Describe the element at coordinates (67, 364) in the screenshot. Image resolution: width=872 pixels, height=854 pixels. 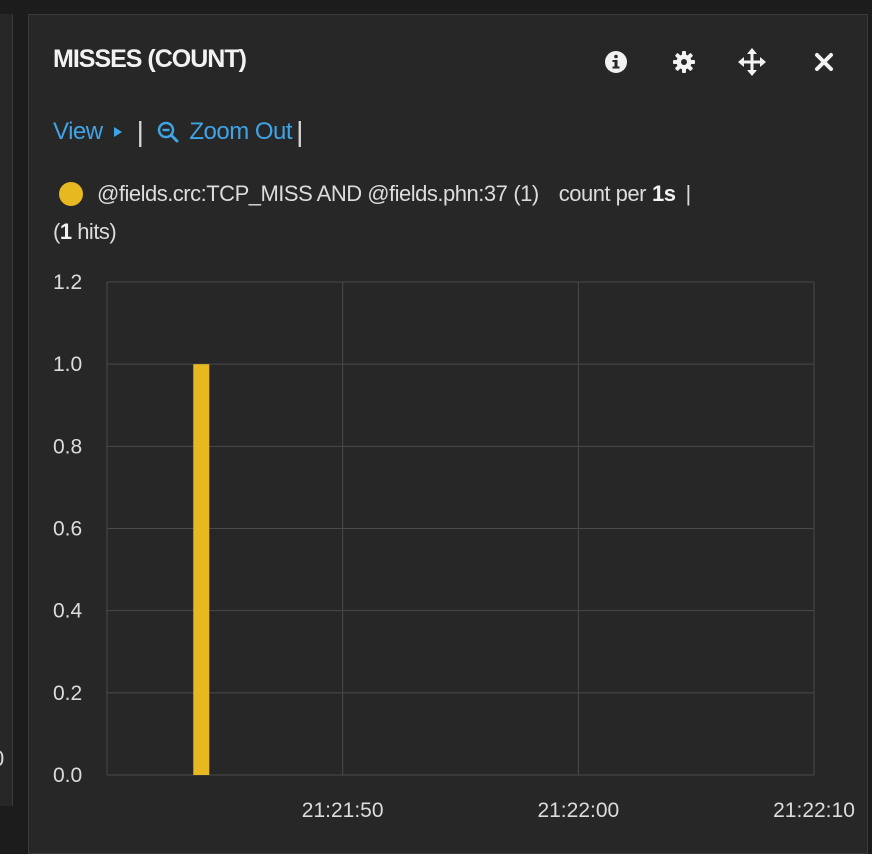
I see `y-tick-label: 1.0` at that location.